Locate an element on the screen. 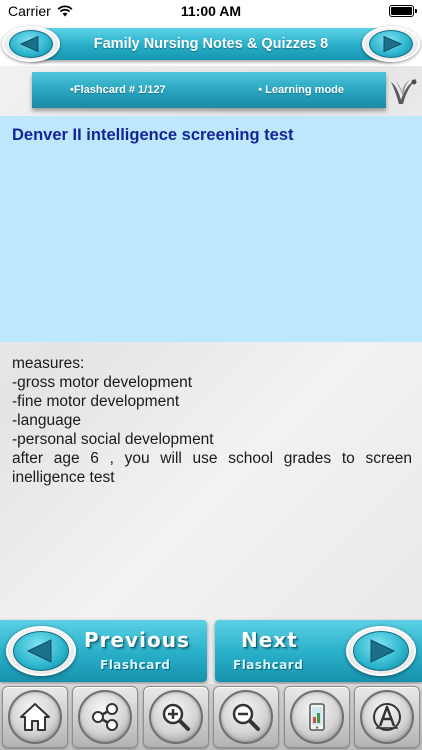 Image resolution: width=422 pixels, height=750 pixels. flashcard-info-strip: •Flashcard # 1/127 • Learning mode is located at coordinates (209, 90).